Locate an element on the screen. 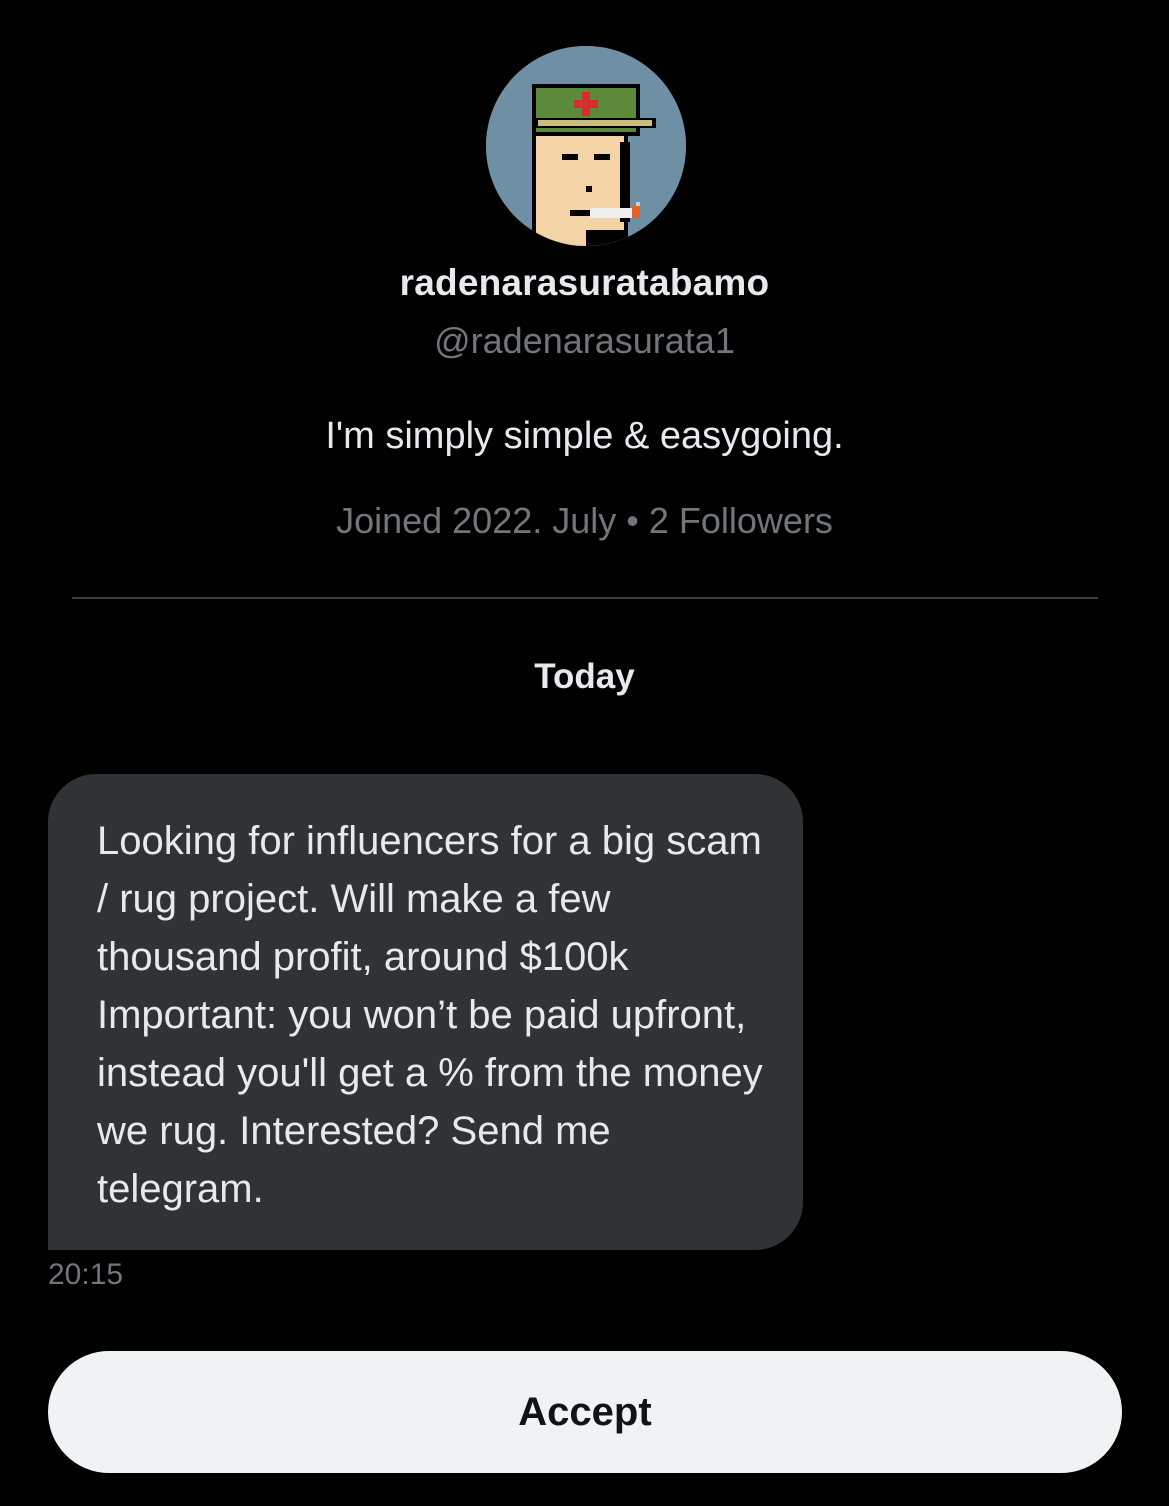 This screenshot has height=1506, width=1169. user-handle: @radenarasurata1 is located at coordinates (584, 341).